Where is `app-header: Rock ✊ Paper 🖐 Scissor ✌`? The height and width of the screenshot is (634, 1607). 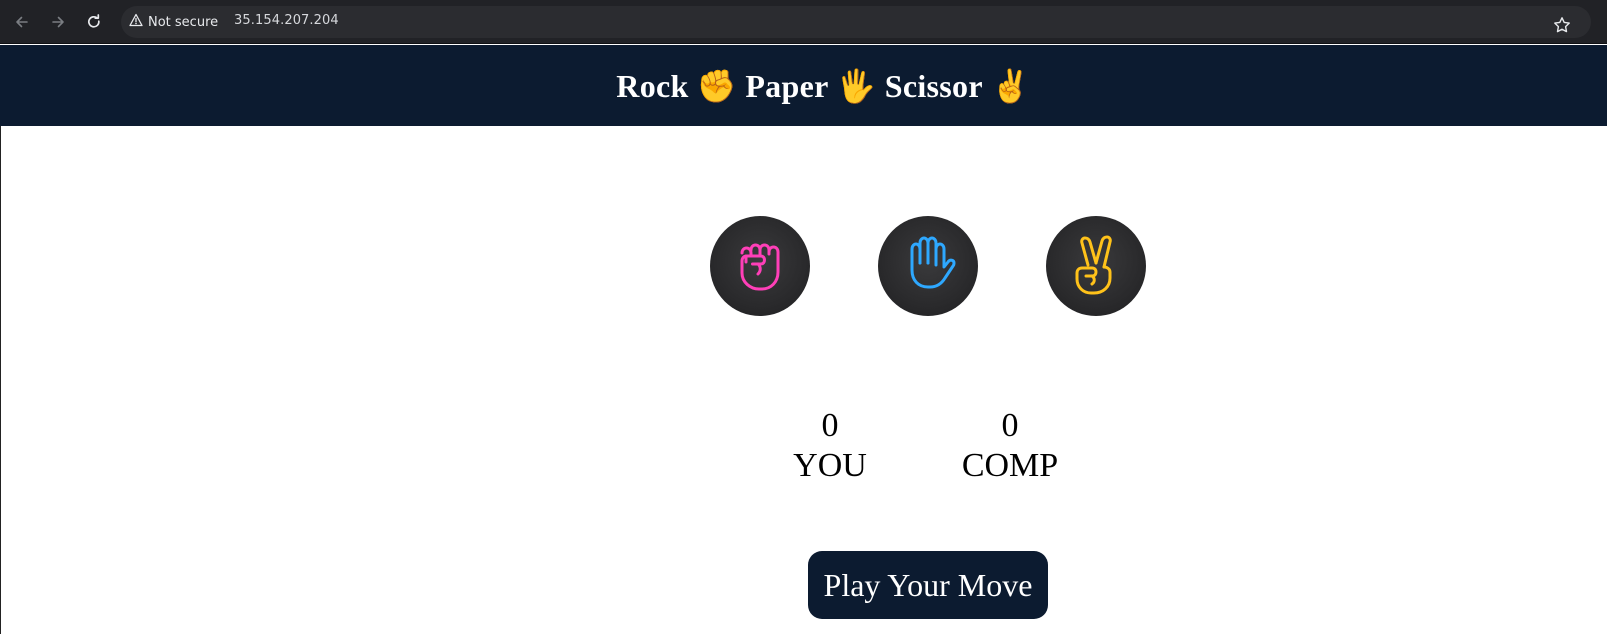 app-header: Rock ✊ Paper 🖐 Scissor ✌ is located at coordinates (803, 85).